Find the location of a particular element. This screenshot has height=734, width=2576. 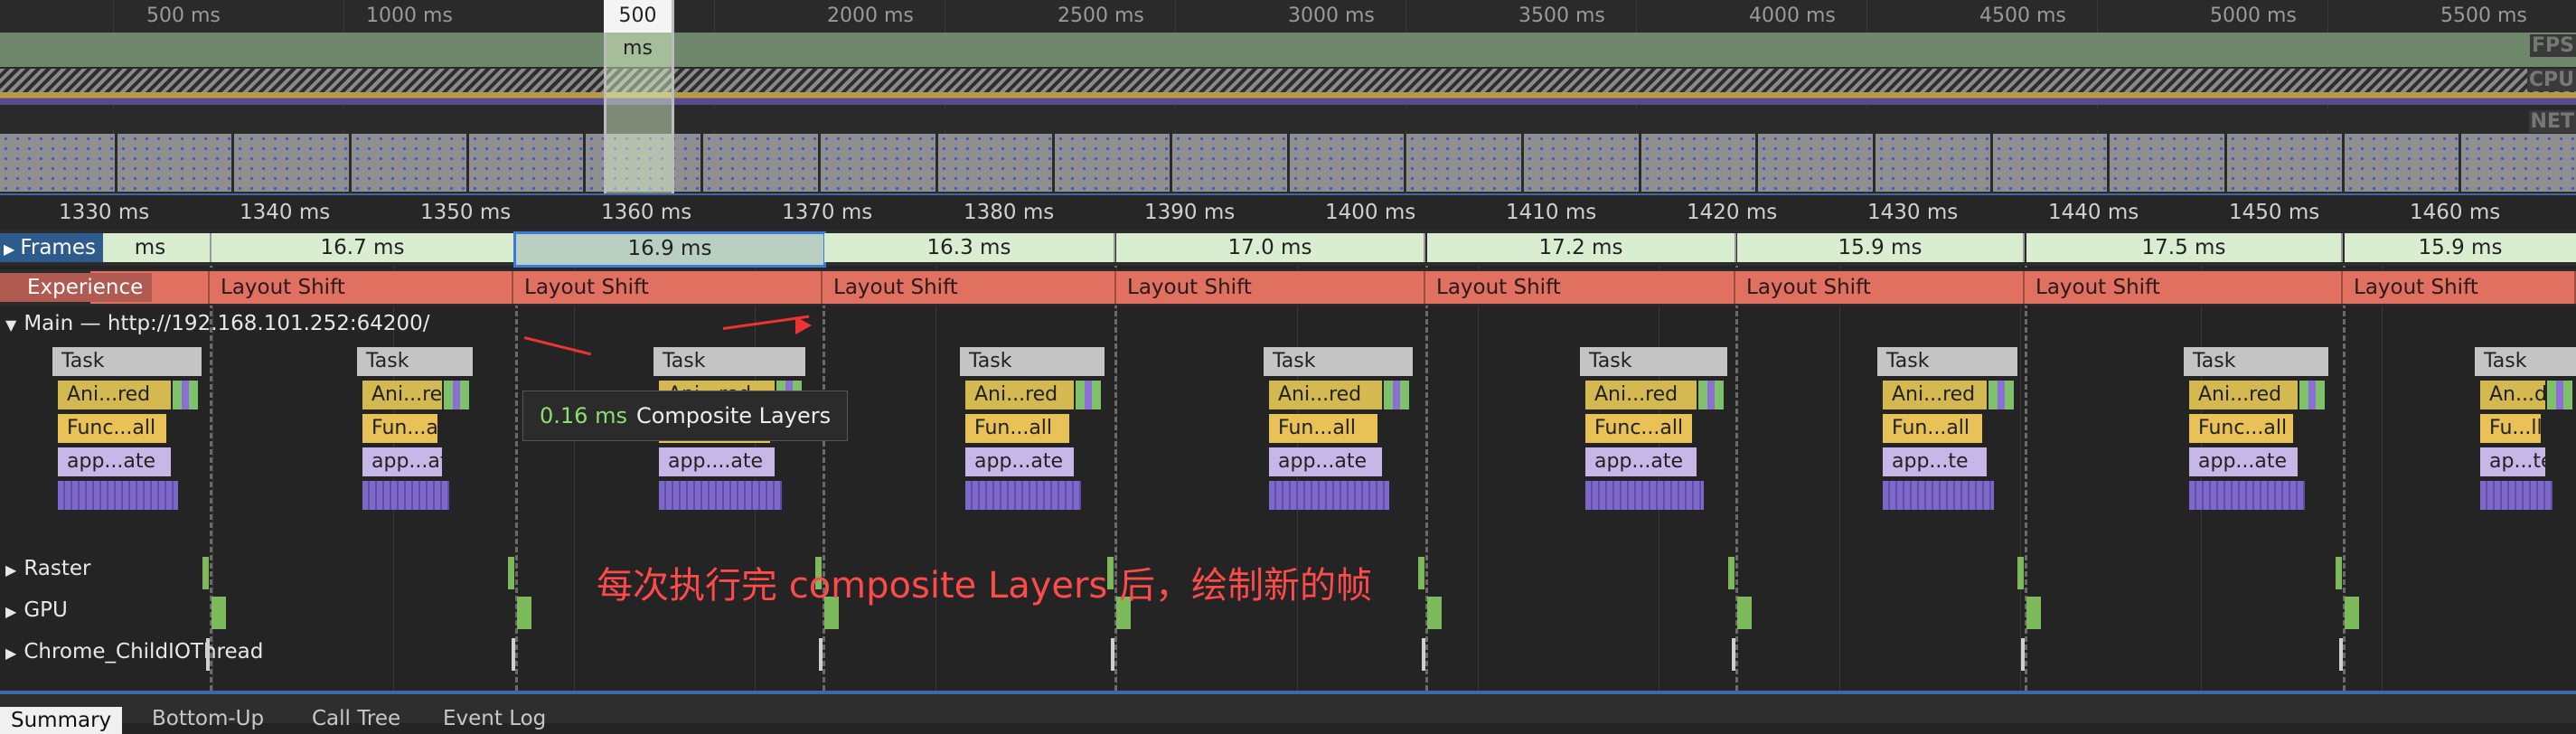

frame-block: 16.3 ms is located at coordinates (970, 247).